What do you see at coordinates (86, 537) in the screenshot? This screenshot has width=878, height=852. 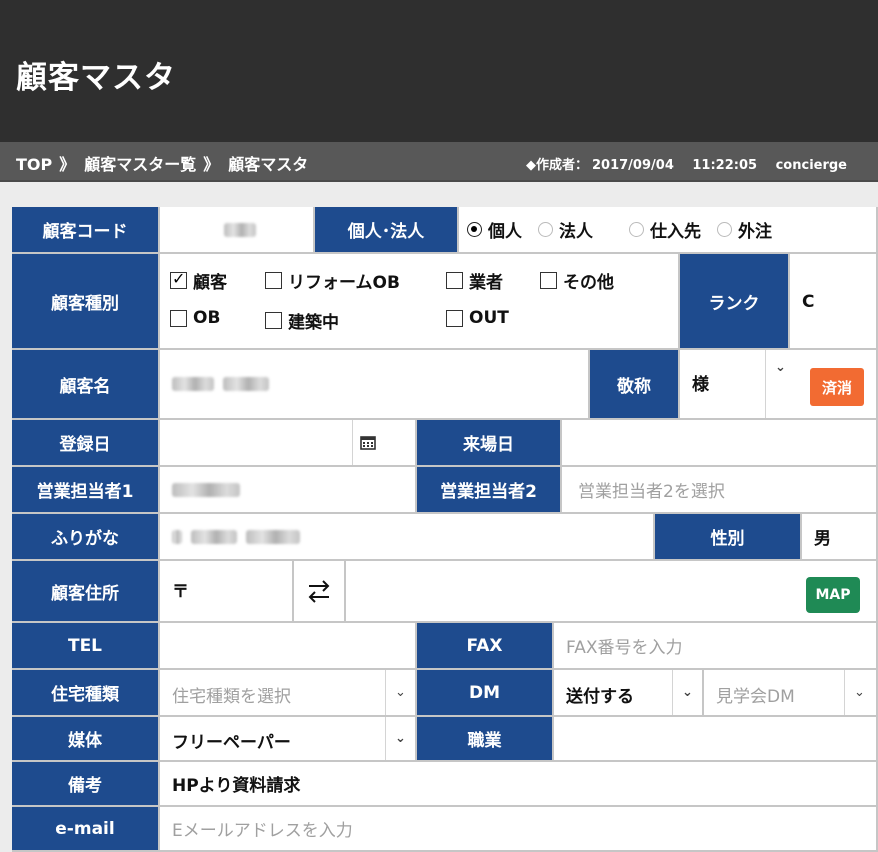 I see `furigana-label: ふりがな` at bounding box center [86, 537].